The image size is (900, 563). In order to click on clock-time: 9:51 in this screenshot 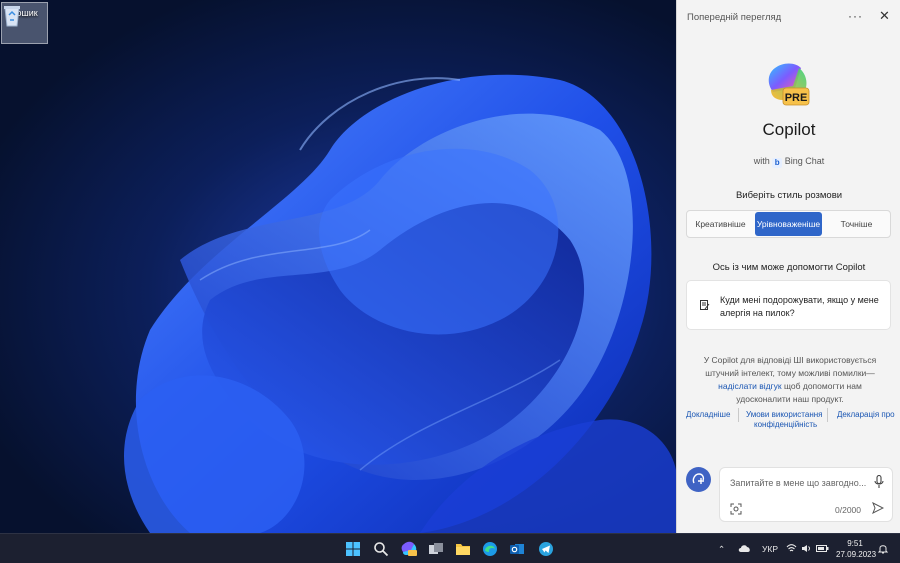, I will do `click(855, 543)`.